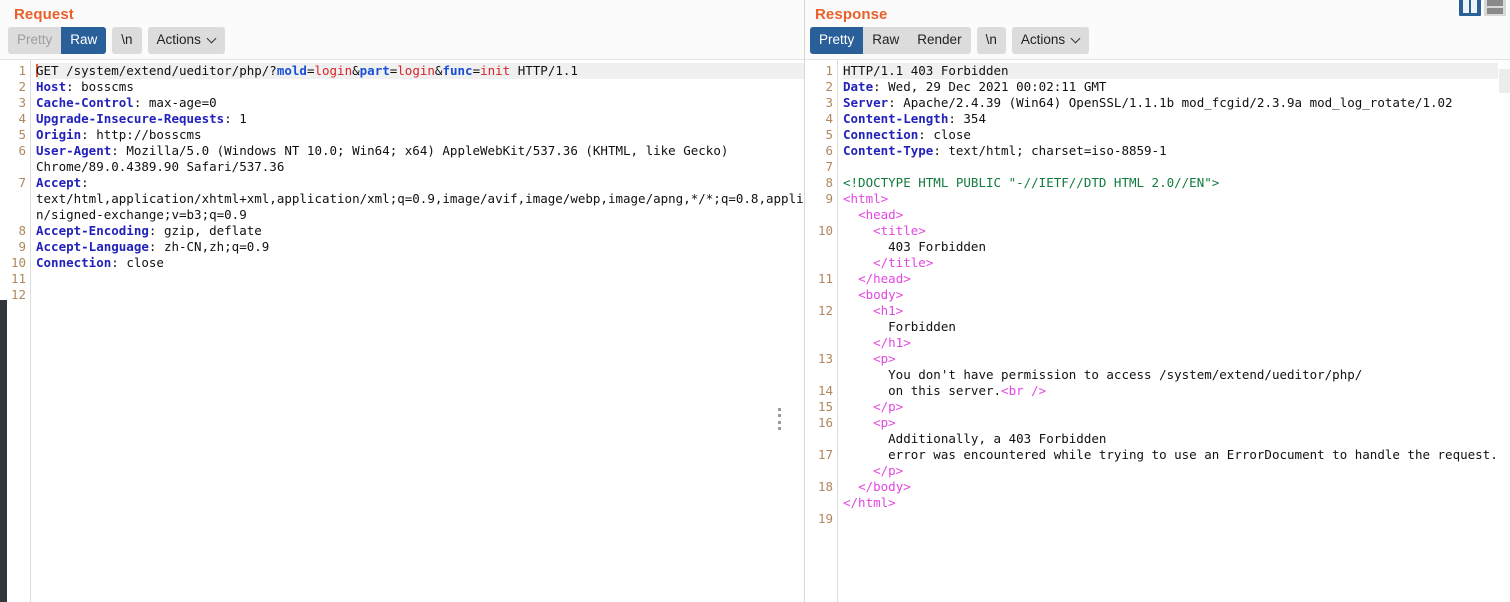  What do you see at coordinates (420, 231) in the screenshot?
I see `request-code-line: Accept-Encoding: gzip, deflate` at bounding box center [420, 231].